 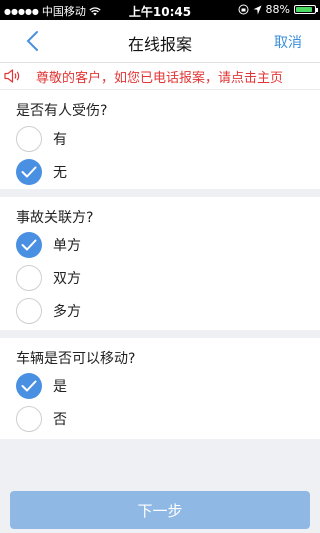 I want to click on option-movable-yes: 是, so click(x=41, y=386).